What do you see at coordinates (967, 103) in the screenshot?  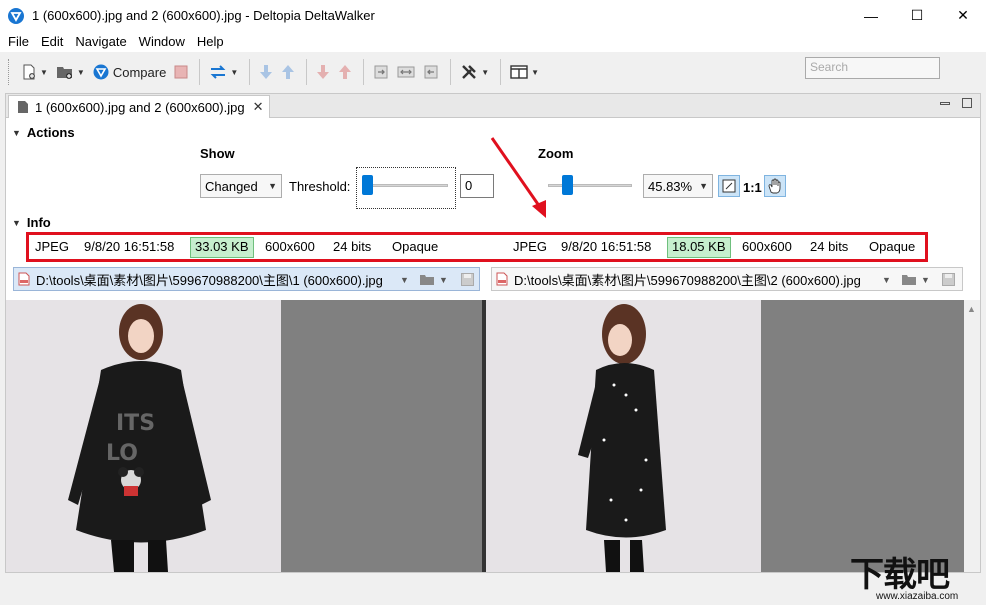 I see `maximize-view-icon` at bounding box center [967, 103].